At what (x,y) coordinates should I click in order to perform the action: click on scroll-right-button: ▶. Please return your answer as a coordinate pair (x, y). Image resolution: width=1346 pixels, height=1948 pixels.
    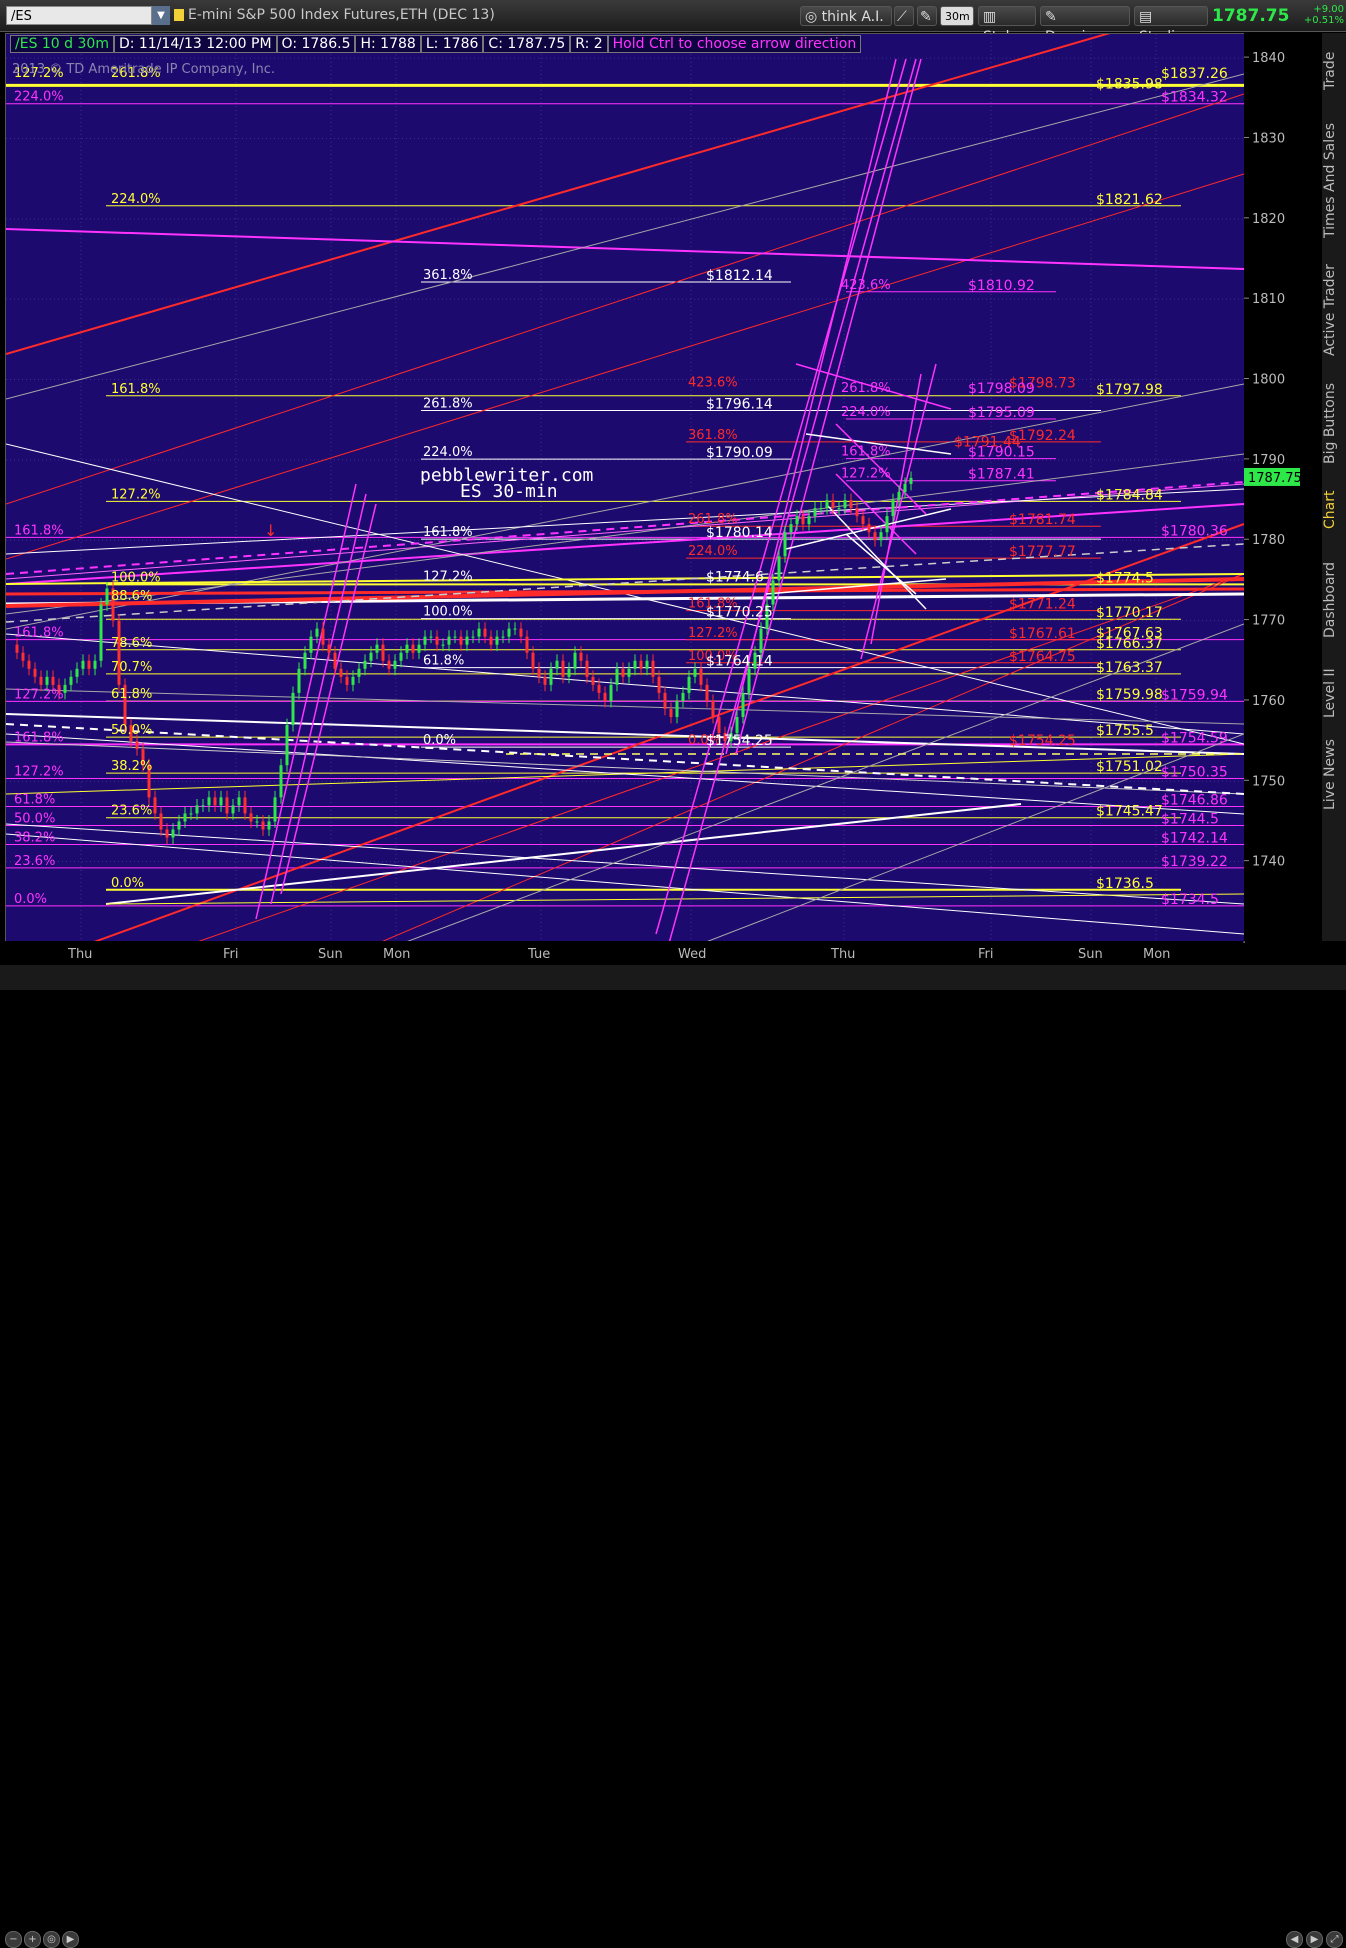
    Looking at the image, I should click on (1314, 1939).